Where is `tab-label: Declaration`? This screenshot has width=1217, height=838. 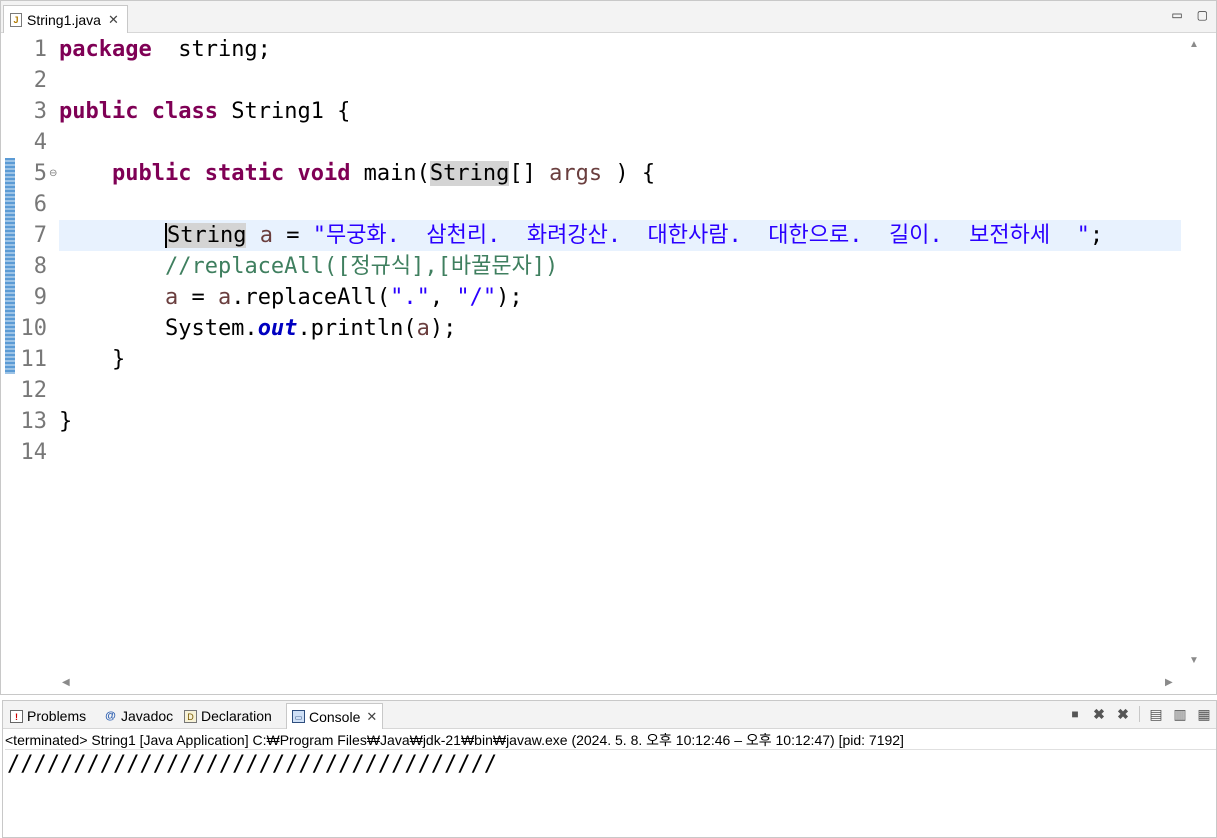
tab-label: Declaration is located at coordinates (236, 716).